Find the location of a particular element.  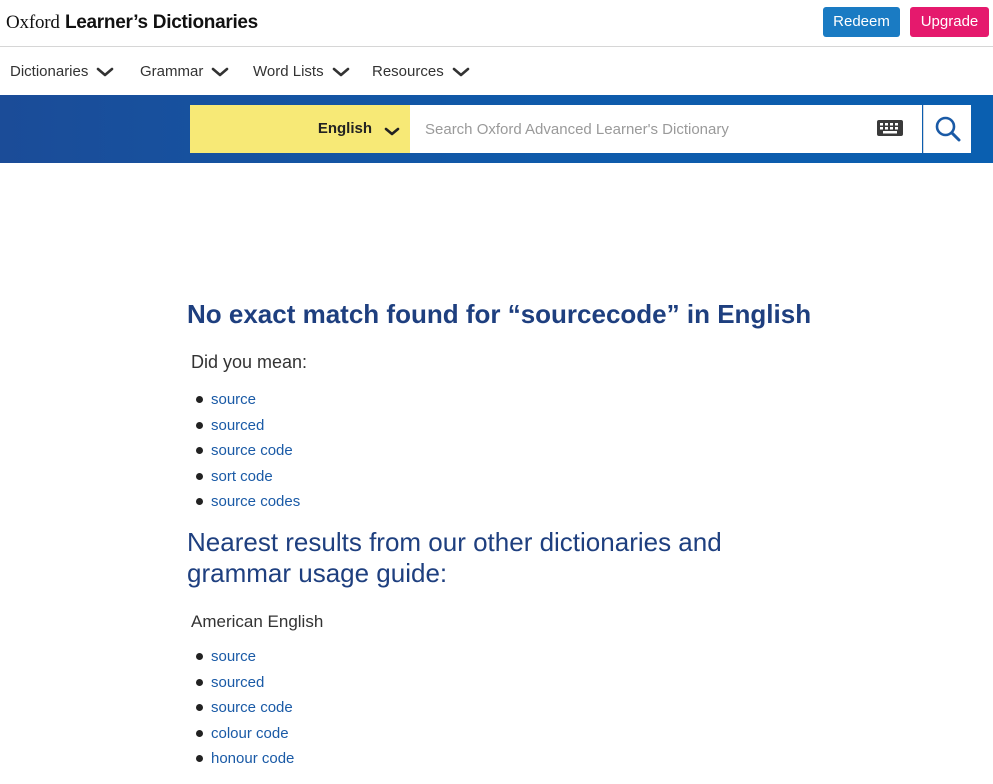

list-item: honour code is located at coordinates (244, 759).